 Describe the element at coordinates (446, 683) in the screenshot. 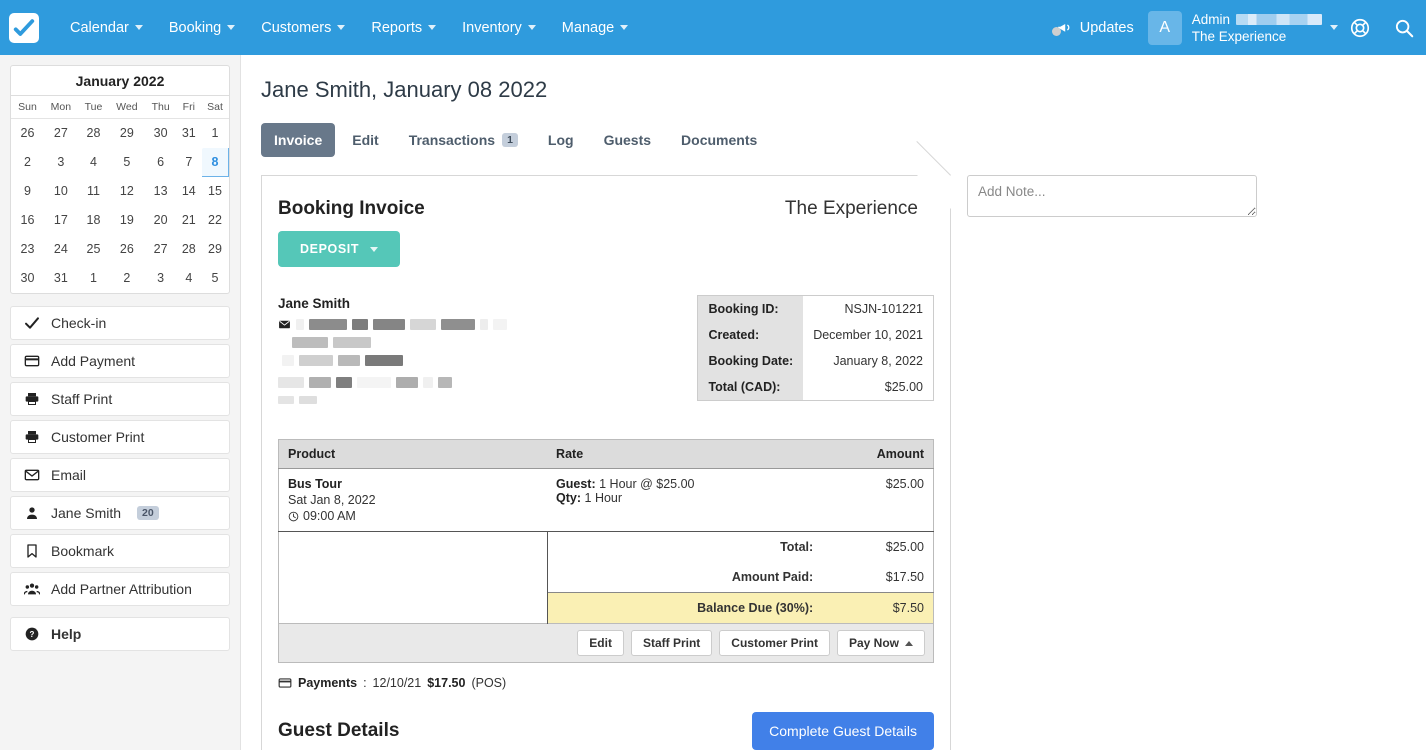

I see `payment-amount: $17.50` at that location.